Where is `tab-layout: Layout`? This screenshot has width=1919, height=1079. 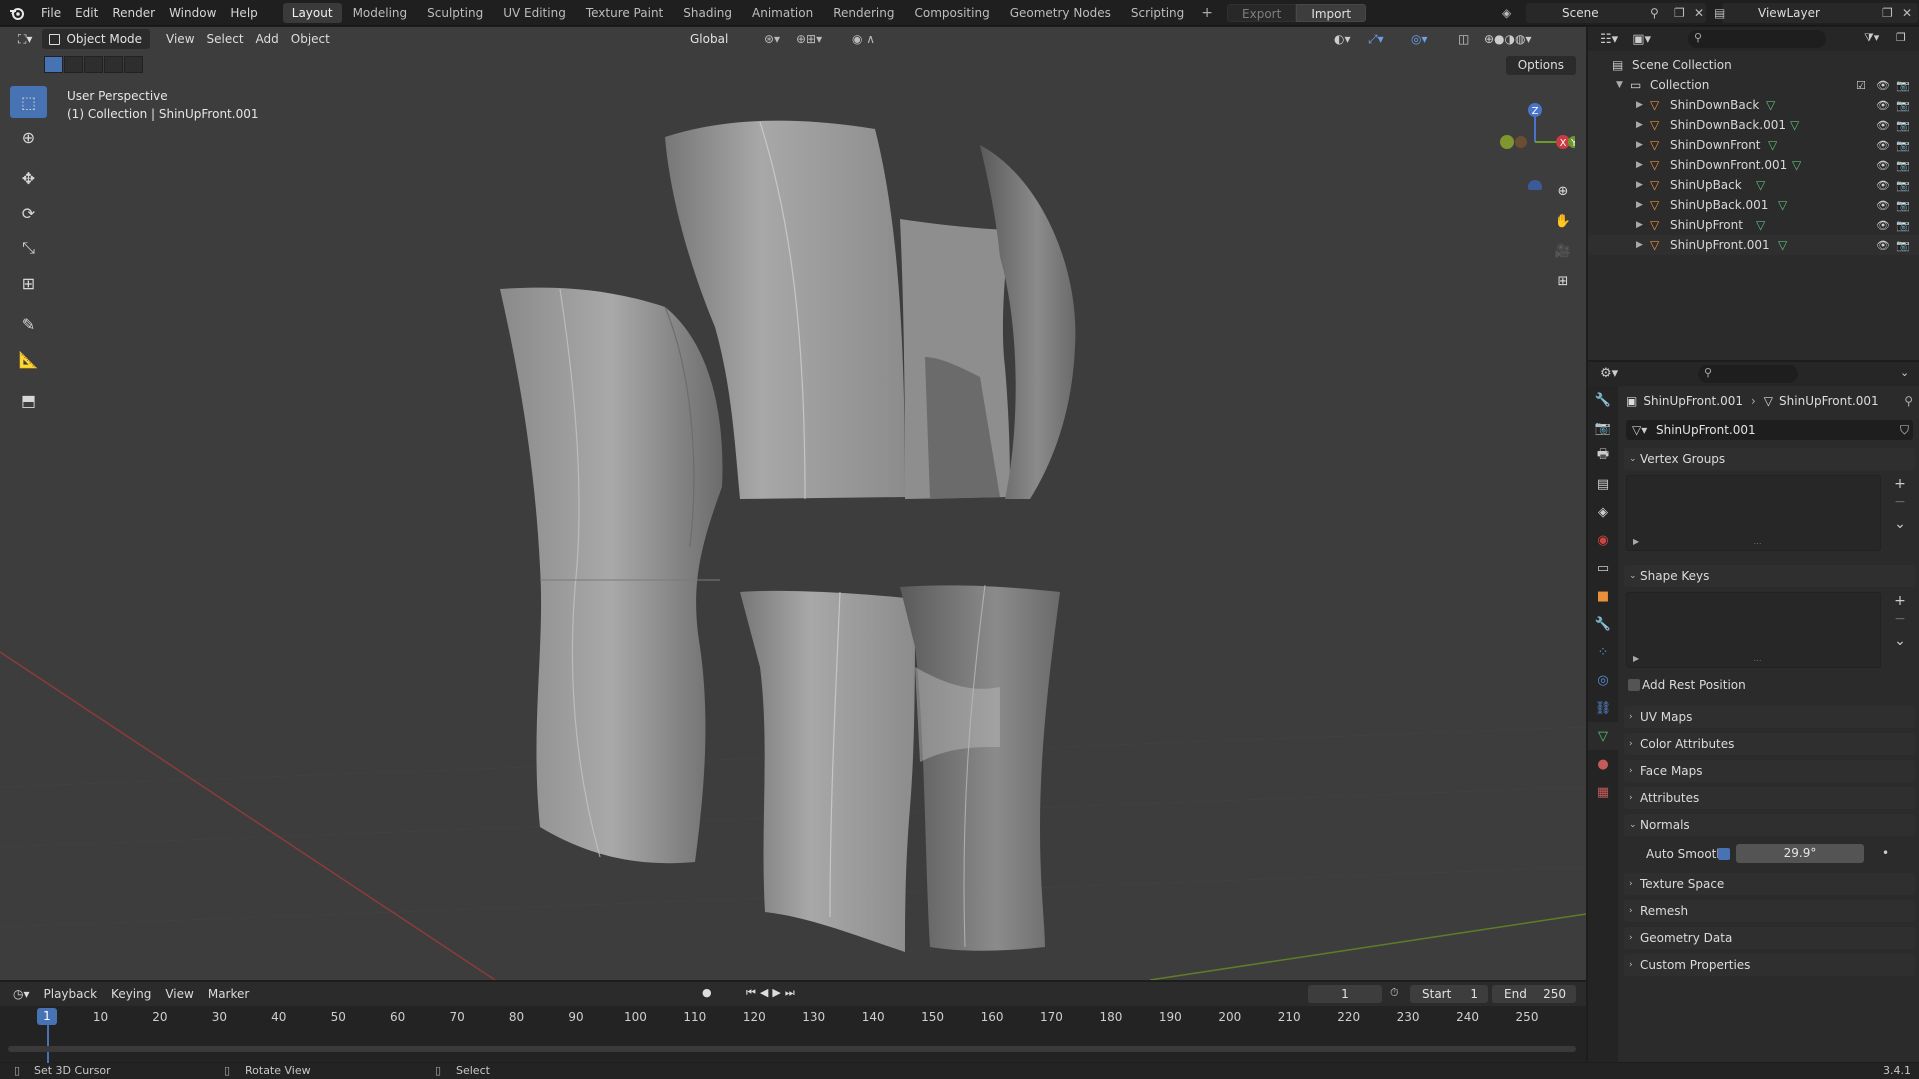
tab-layout: Layout is located at coordinates (312, 12).